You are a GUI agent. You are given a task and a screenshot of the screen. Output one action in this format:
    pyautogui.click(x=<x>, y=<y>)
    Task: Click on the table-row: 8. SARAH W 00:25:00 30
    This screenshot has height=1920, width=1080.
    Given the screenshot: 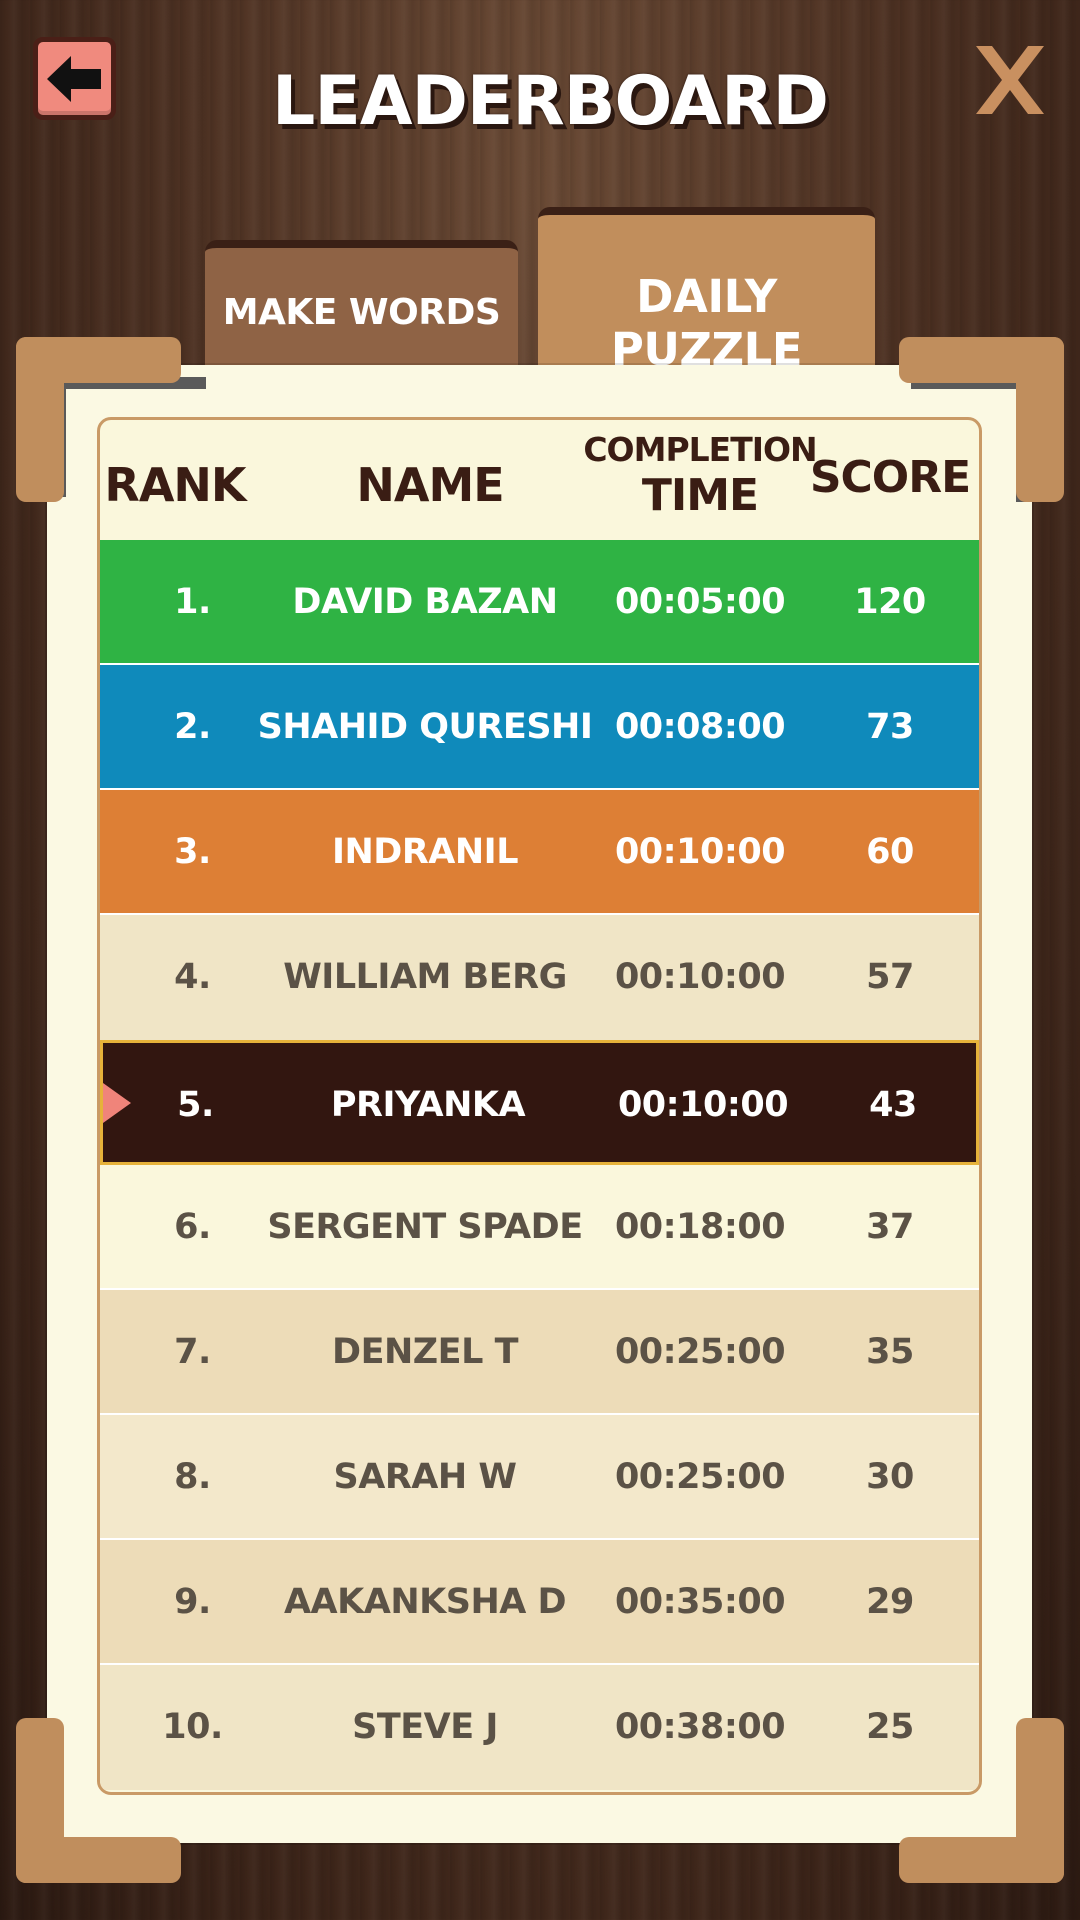 What is the action you would take?
    pyautogui.click(x=539, y=1477)
    